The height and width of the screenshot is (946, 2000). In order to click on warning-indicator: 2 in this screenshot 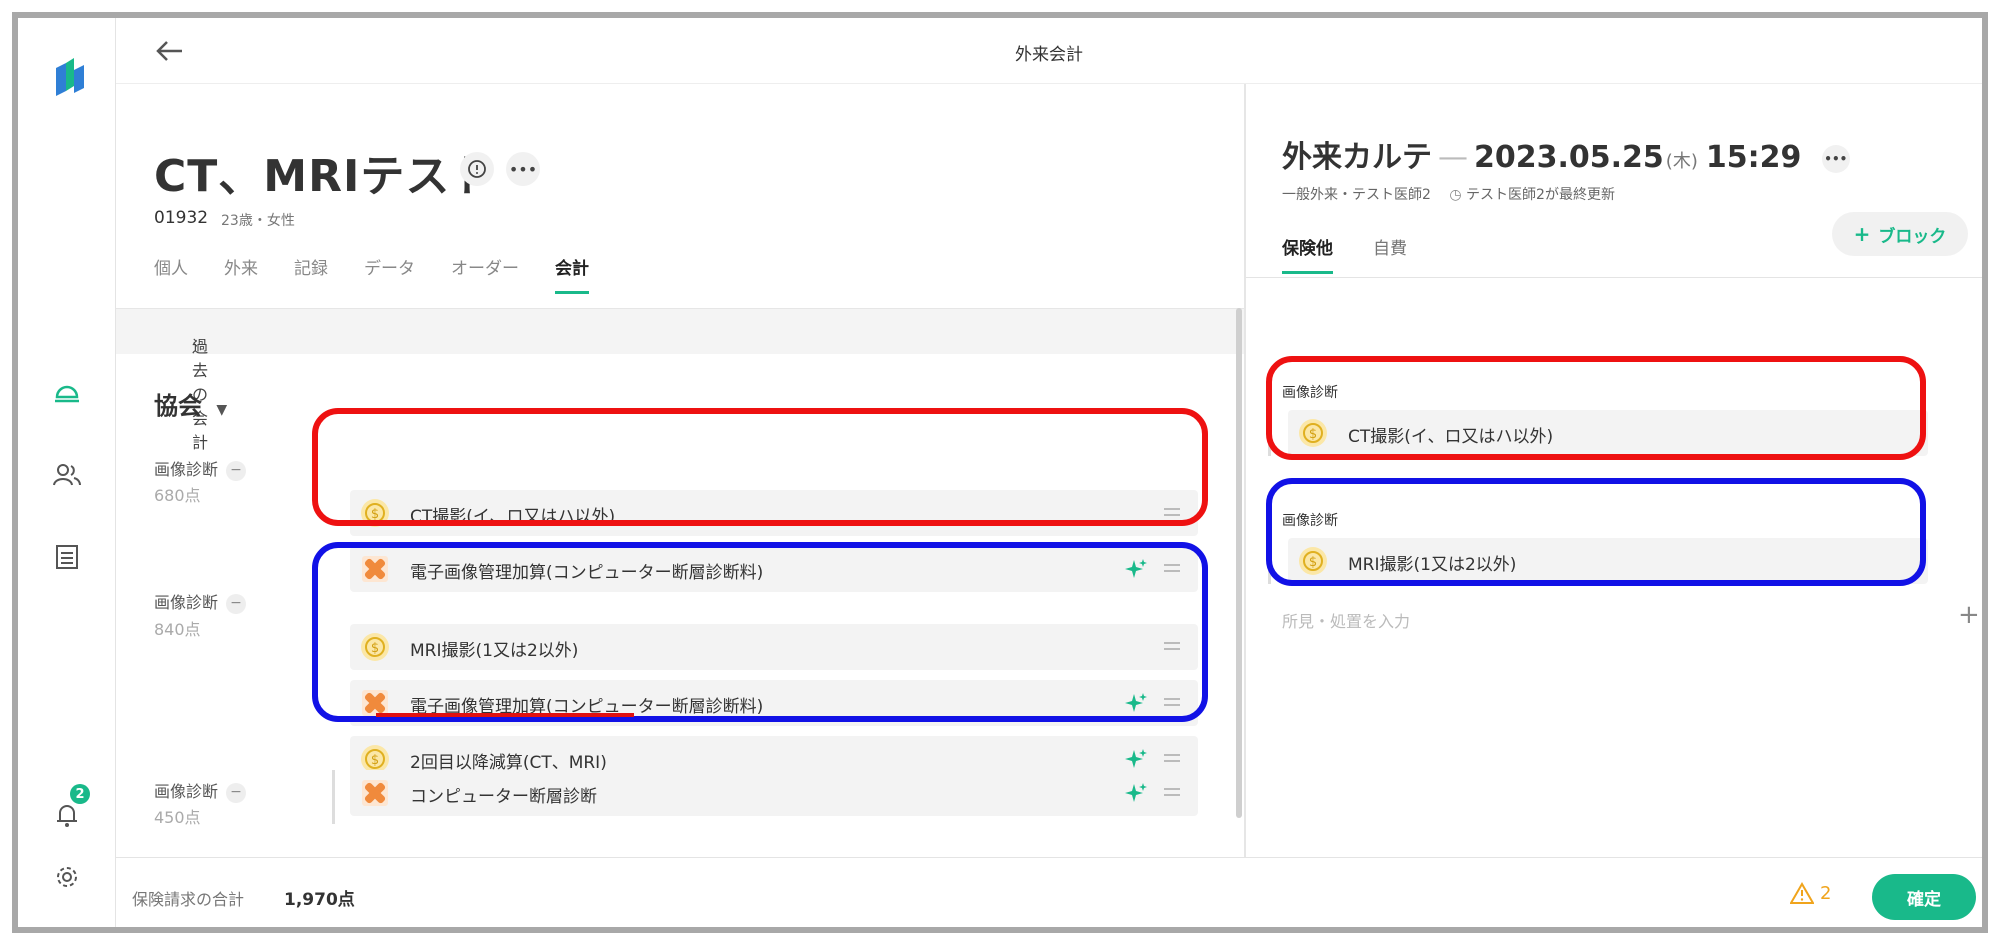, I will do `click(1810, 893)`.